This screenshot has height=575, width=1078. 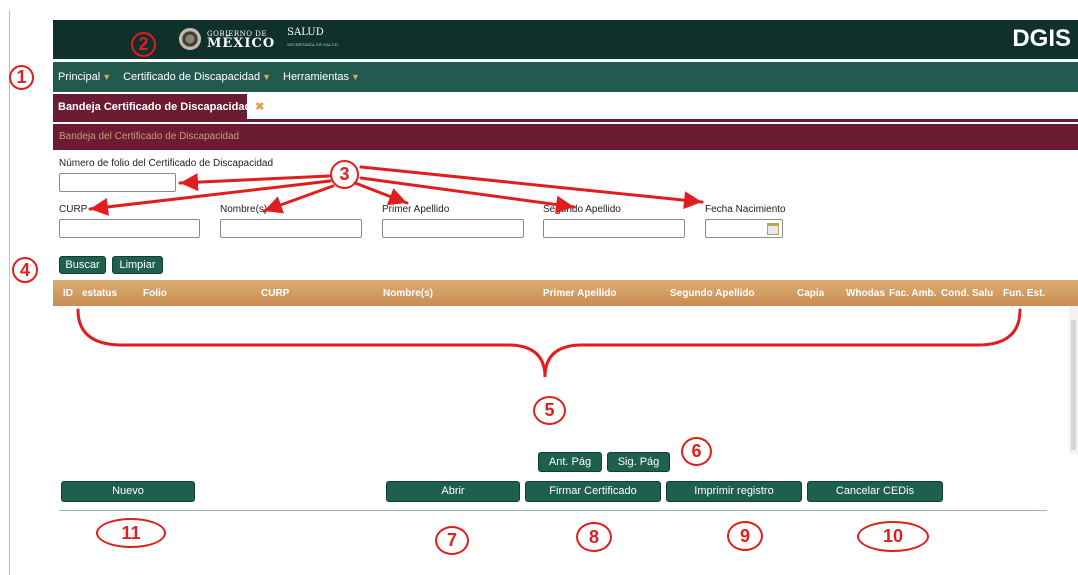 What do you see at coordinates (143, 44) in the screenshot?
I see `annotation-marker-2: 2` at bounding box center [143, 44].